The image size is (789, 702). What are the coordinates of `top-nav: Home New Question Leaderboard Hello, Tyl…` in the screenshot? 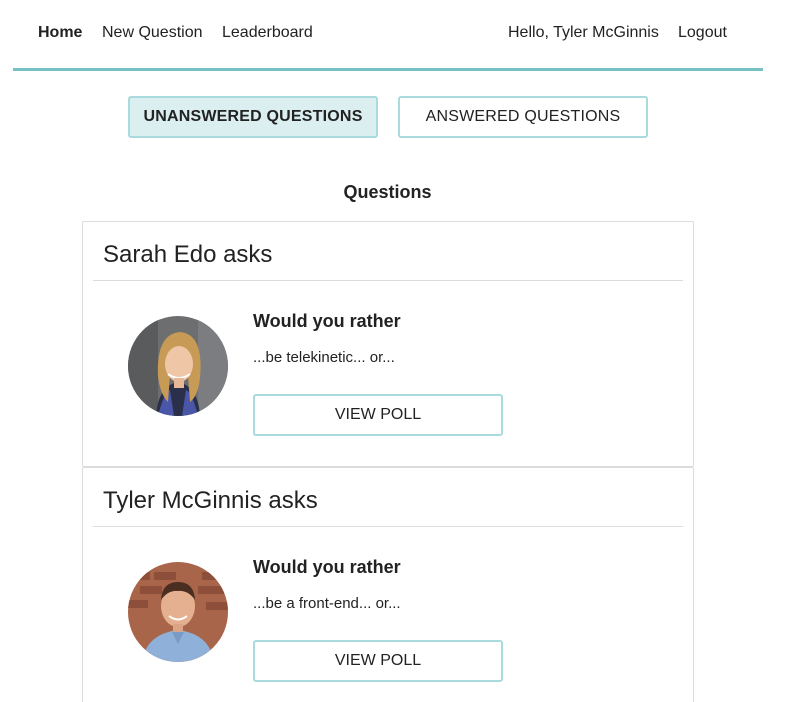 It's located at (388, 35).